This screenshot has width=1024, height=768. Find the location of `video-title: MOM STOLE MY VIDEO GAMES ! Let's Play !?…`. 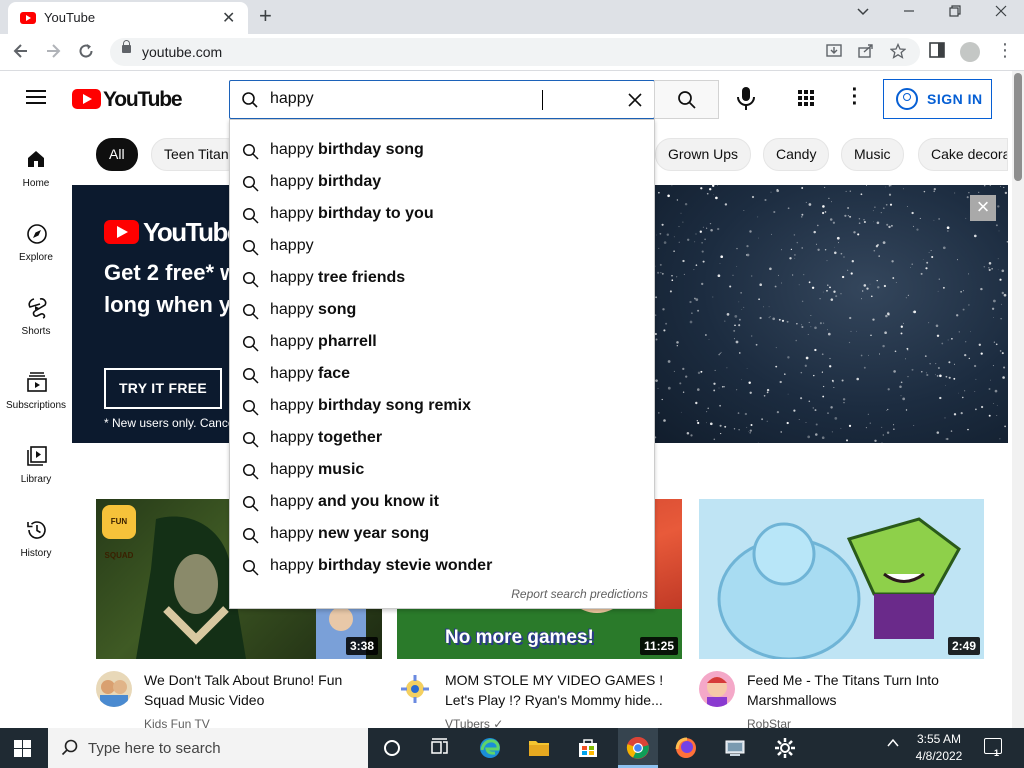

video-title: MOM STOLE MY VIDEO GAMES ! Let's Play !?… is located at coordinates (555, 690).